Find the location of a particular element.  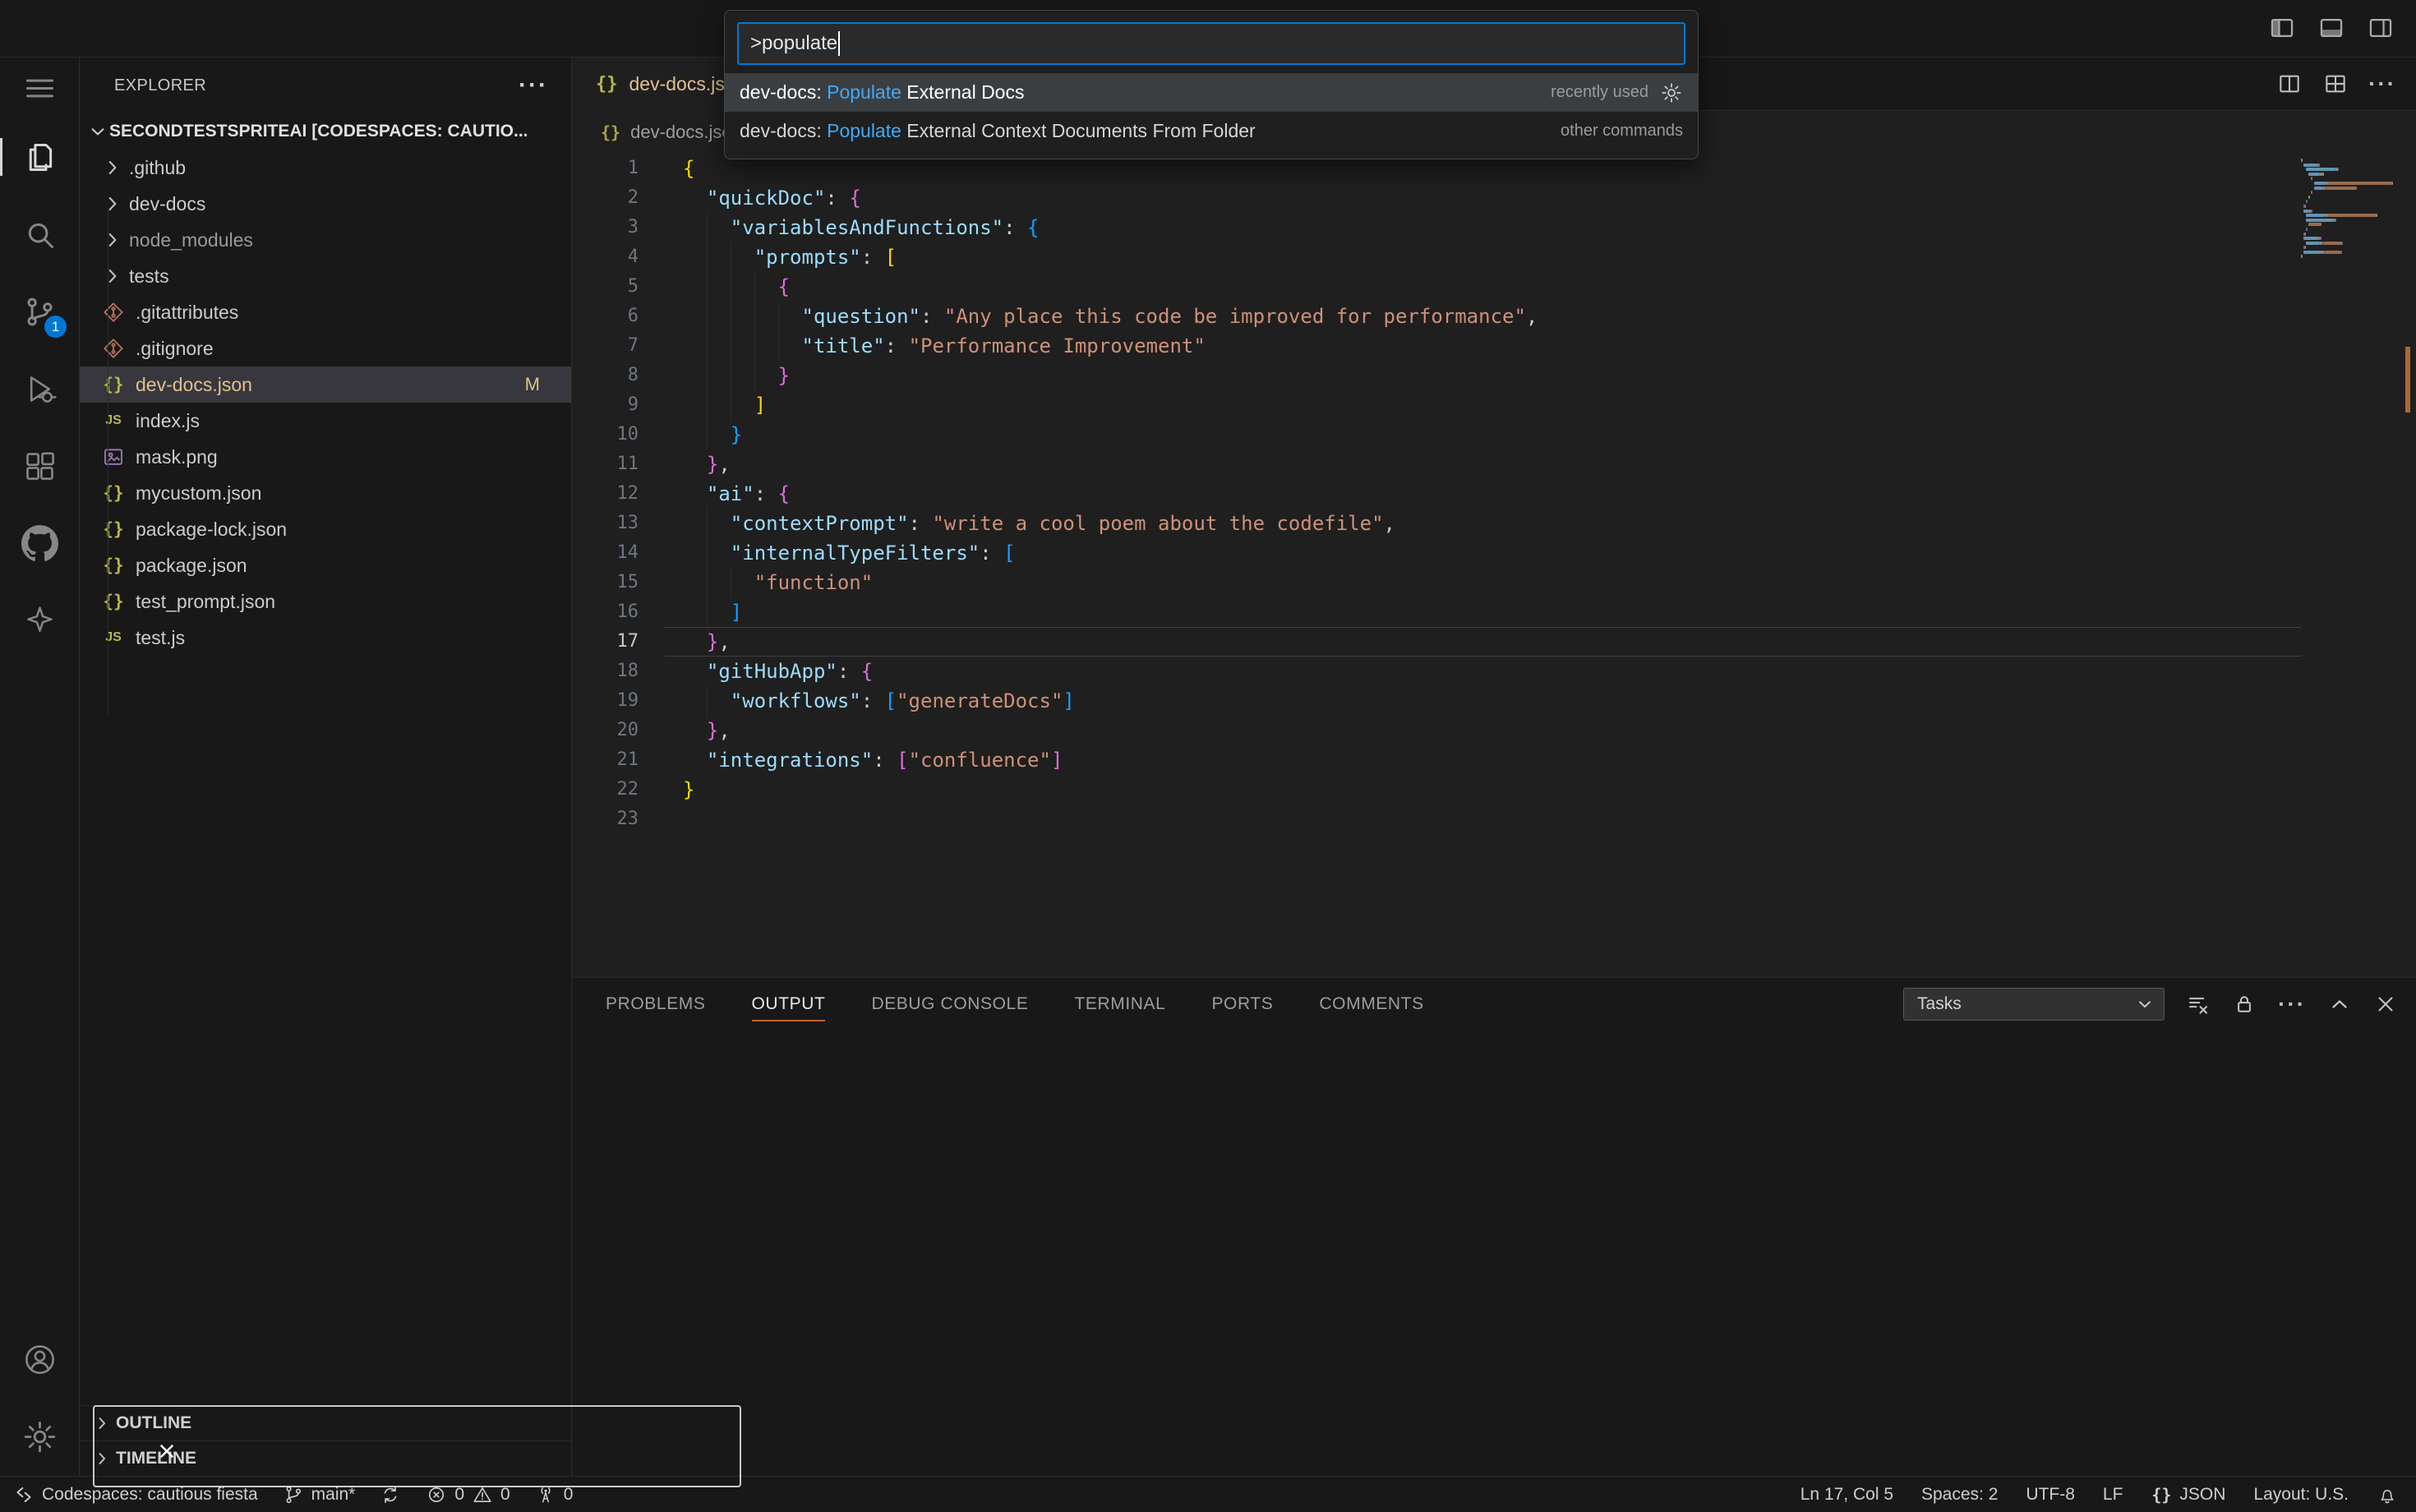

explorer-item-tests: tests is located at coordinates (325, 276).